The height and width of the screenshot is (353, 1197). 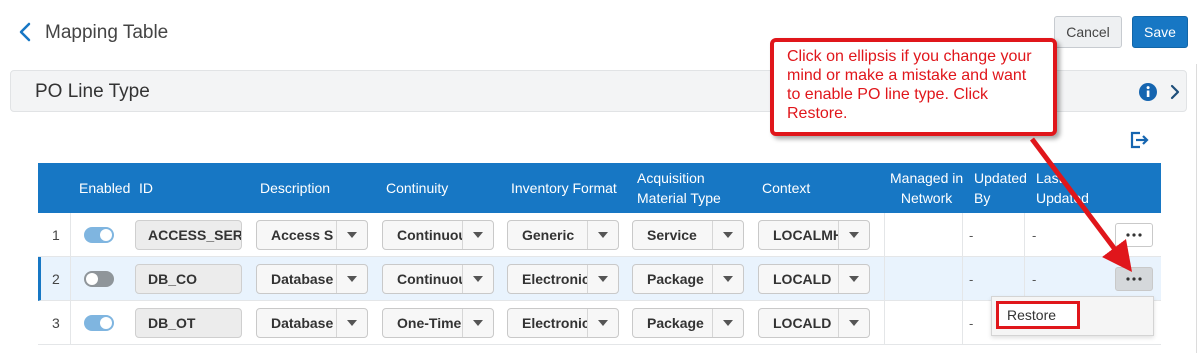 I want to click on acquisition-material-type-select: Service, so click(x=688, y=235).